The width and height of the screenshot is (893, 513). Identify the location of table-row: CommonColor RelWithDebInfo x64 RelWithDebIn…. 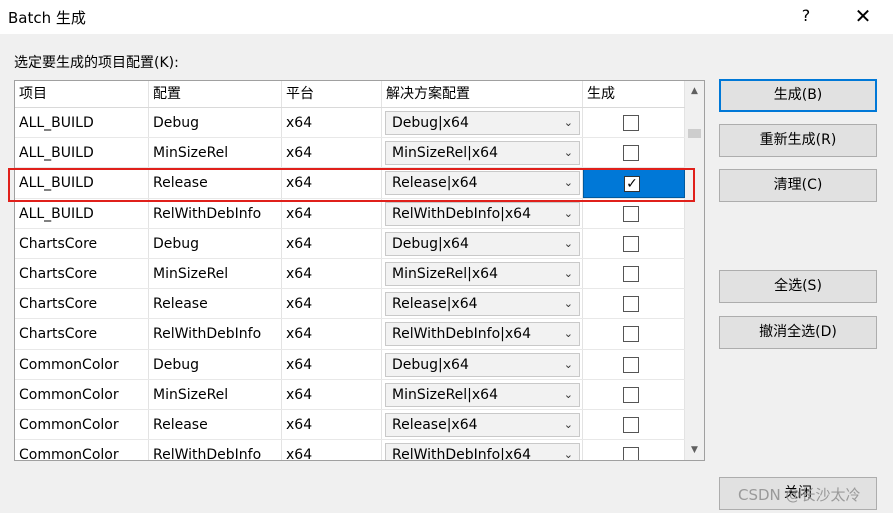
(350, 450).